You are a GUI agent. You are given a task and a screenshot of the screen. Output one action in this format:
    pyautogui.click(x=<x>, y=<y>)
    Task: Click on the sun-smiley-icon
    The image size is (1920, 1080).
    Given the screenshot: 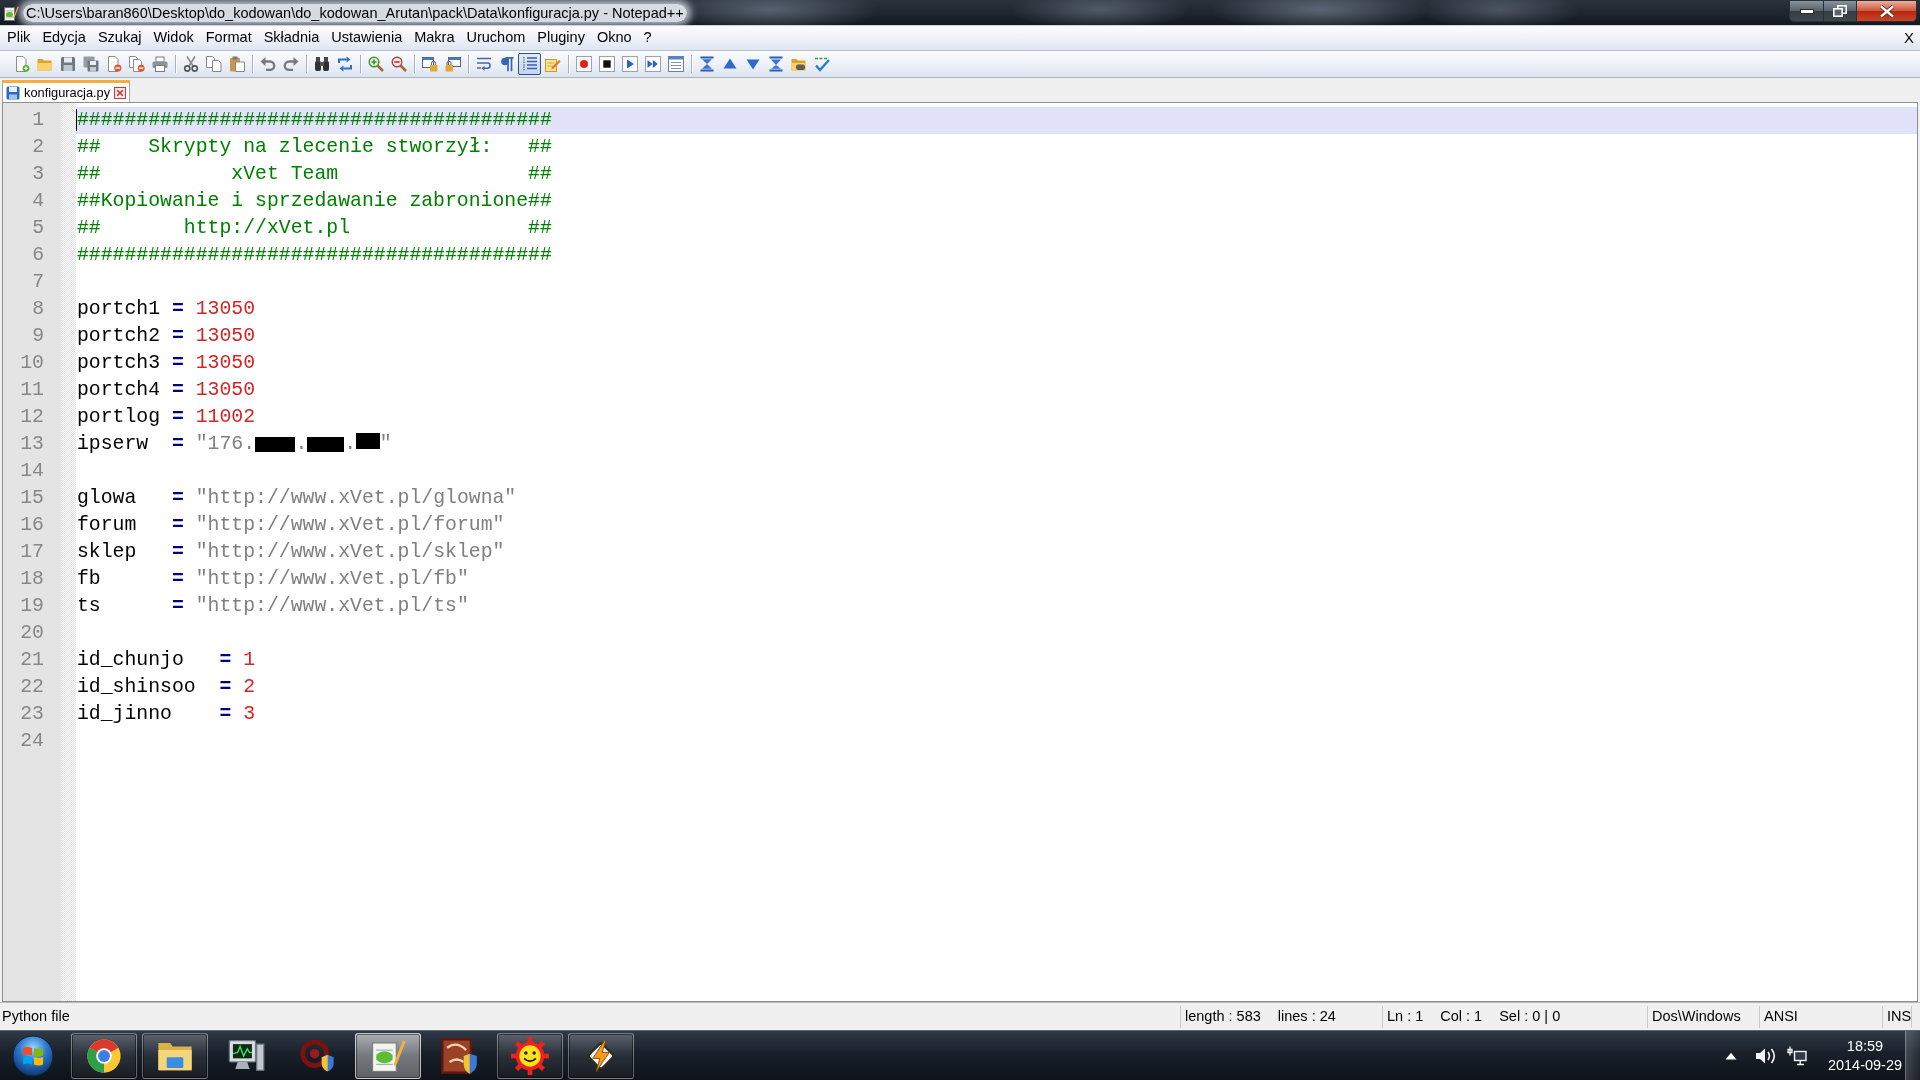 What is the action you would take?
    pyautogui.click(x=530, y=1055)
    